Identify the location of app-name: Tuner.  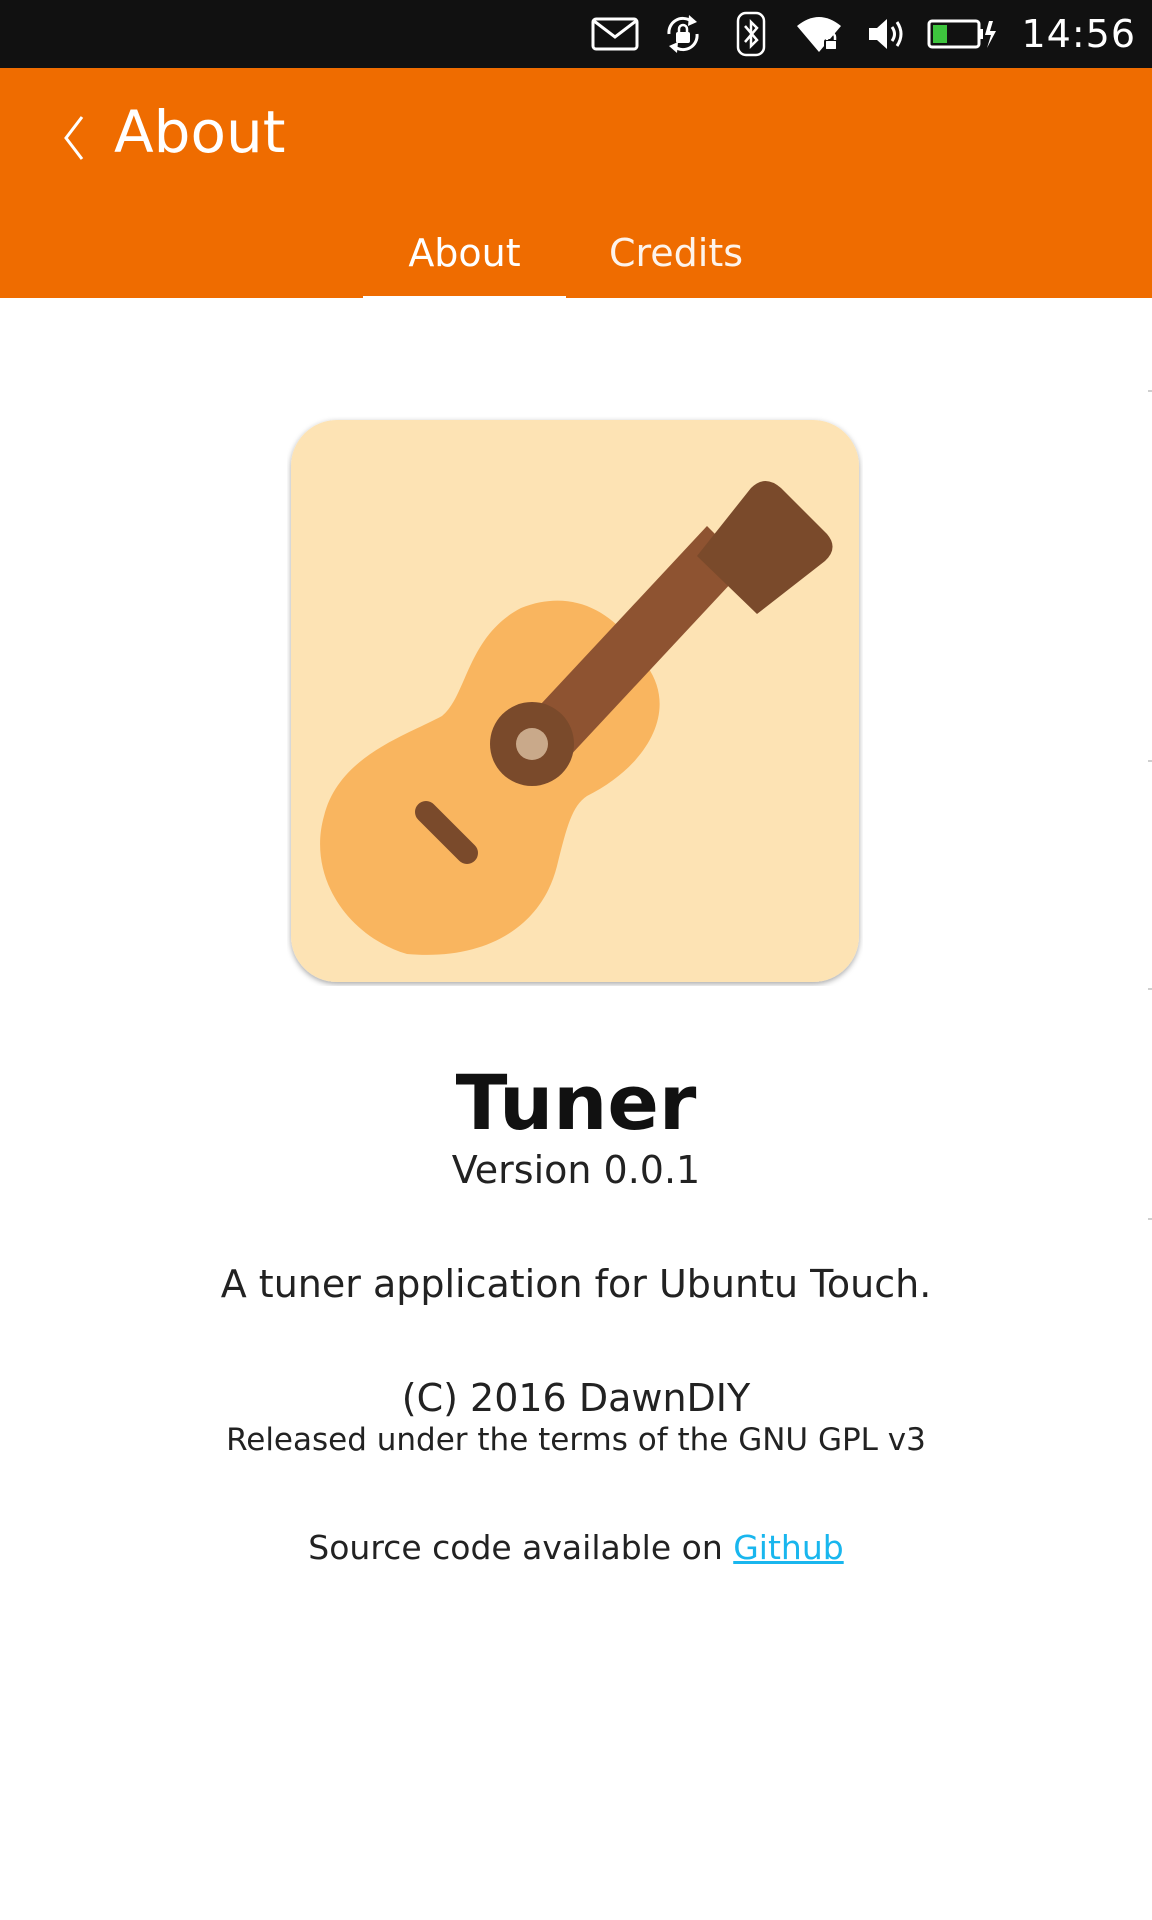
(576, 1102).